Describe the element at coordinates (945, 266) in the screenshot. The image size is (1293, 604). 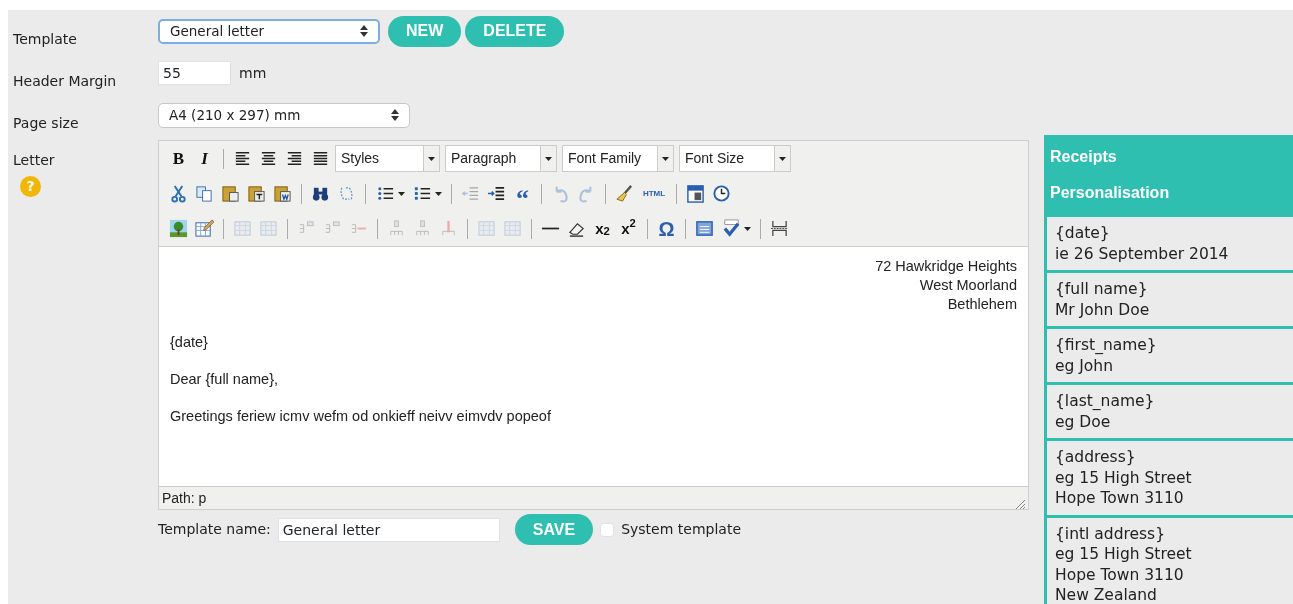
I see `address-line: 72 Hawkridge Heights` at that location.